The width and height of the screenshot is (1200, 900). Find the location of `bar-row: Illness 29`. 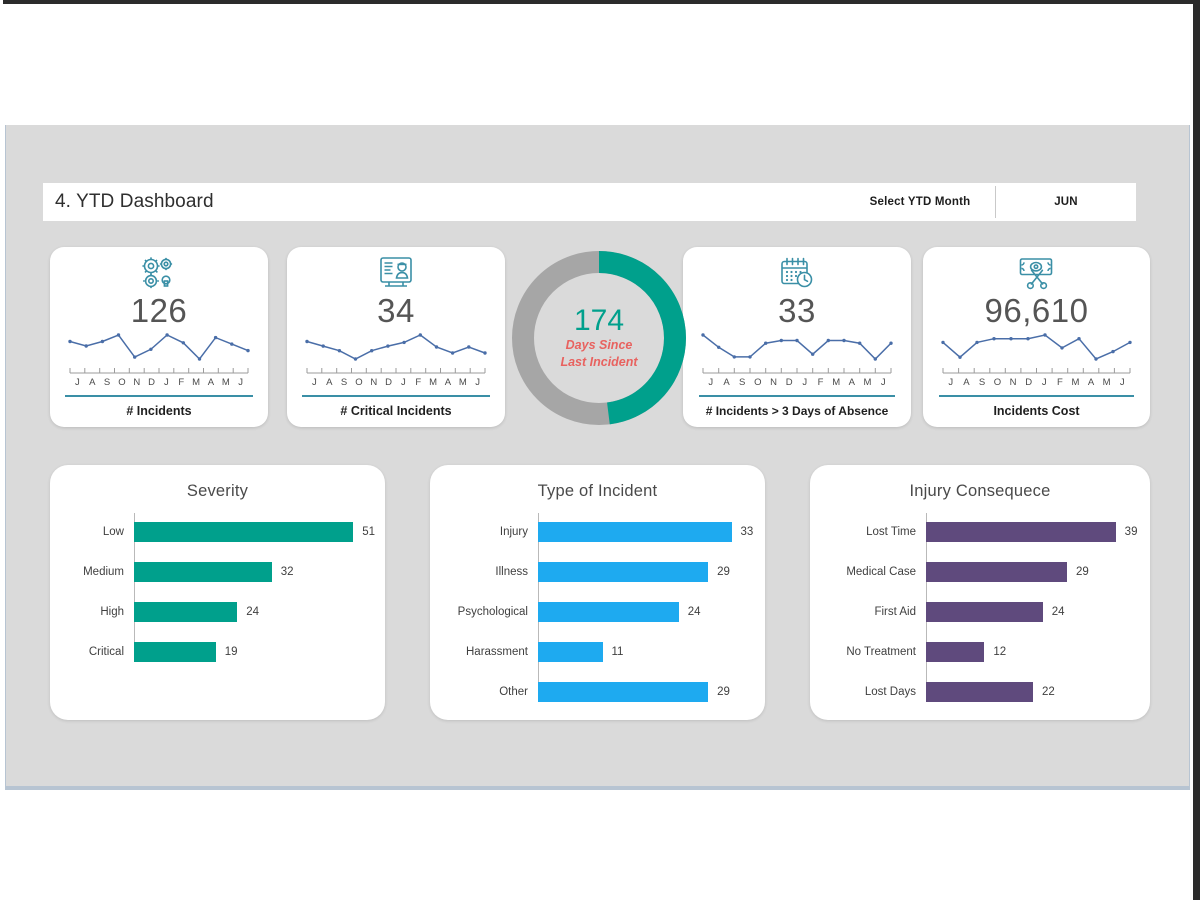

bar-row: Illness 29 is located at coordinates (594, 571).